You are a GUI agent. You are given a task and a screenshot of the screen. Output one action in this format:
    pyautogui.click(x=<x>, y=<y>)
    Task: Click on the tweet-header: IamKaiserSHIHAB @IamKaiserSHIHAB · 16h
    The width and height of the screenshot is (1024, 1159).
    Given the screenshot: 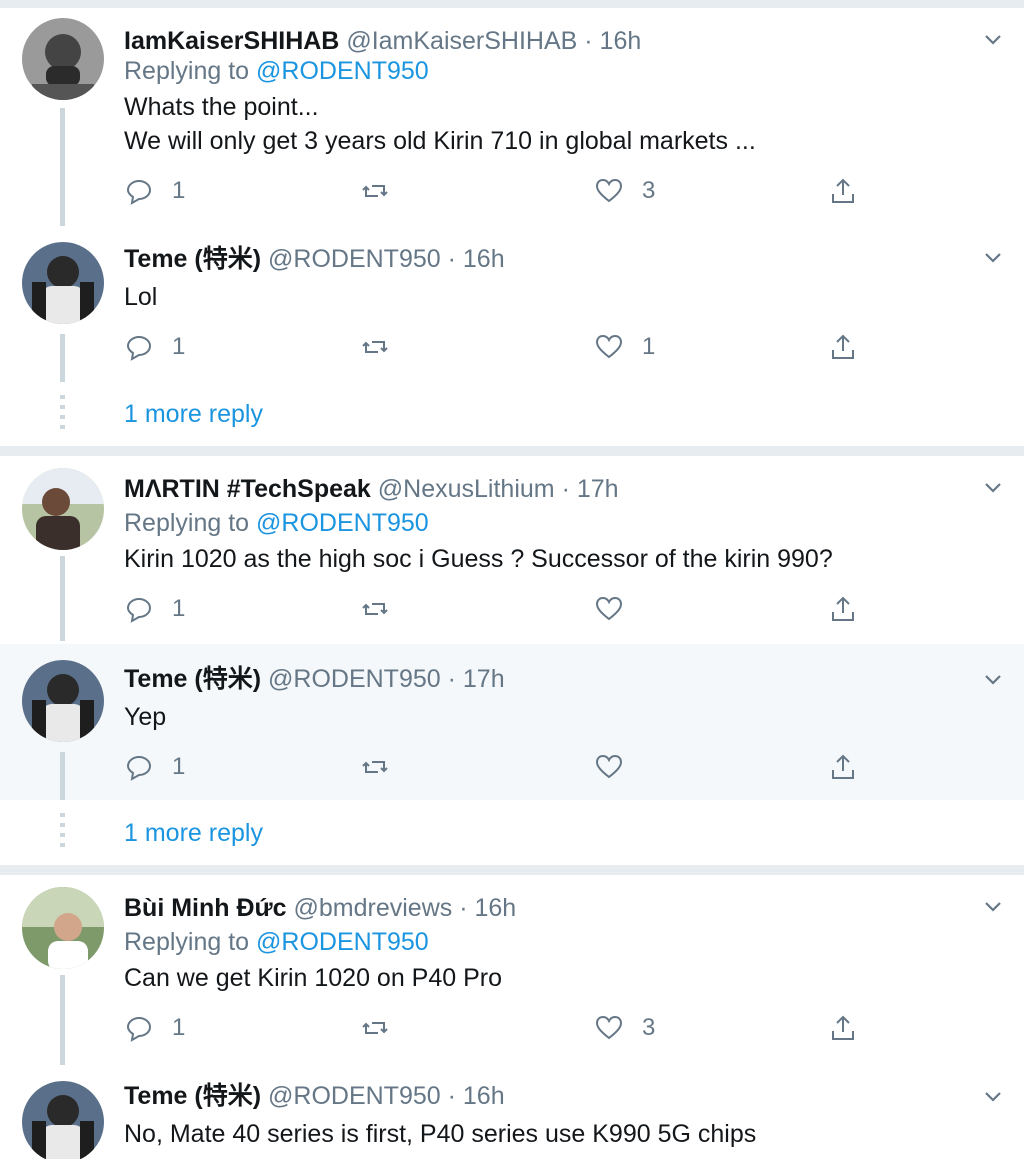 What is the action you would take?
    pyautogui.click(x=382, y=41)
    